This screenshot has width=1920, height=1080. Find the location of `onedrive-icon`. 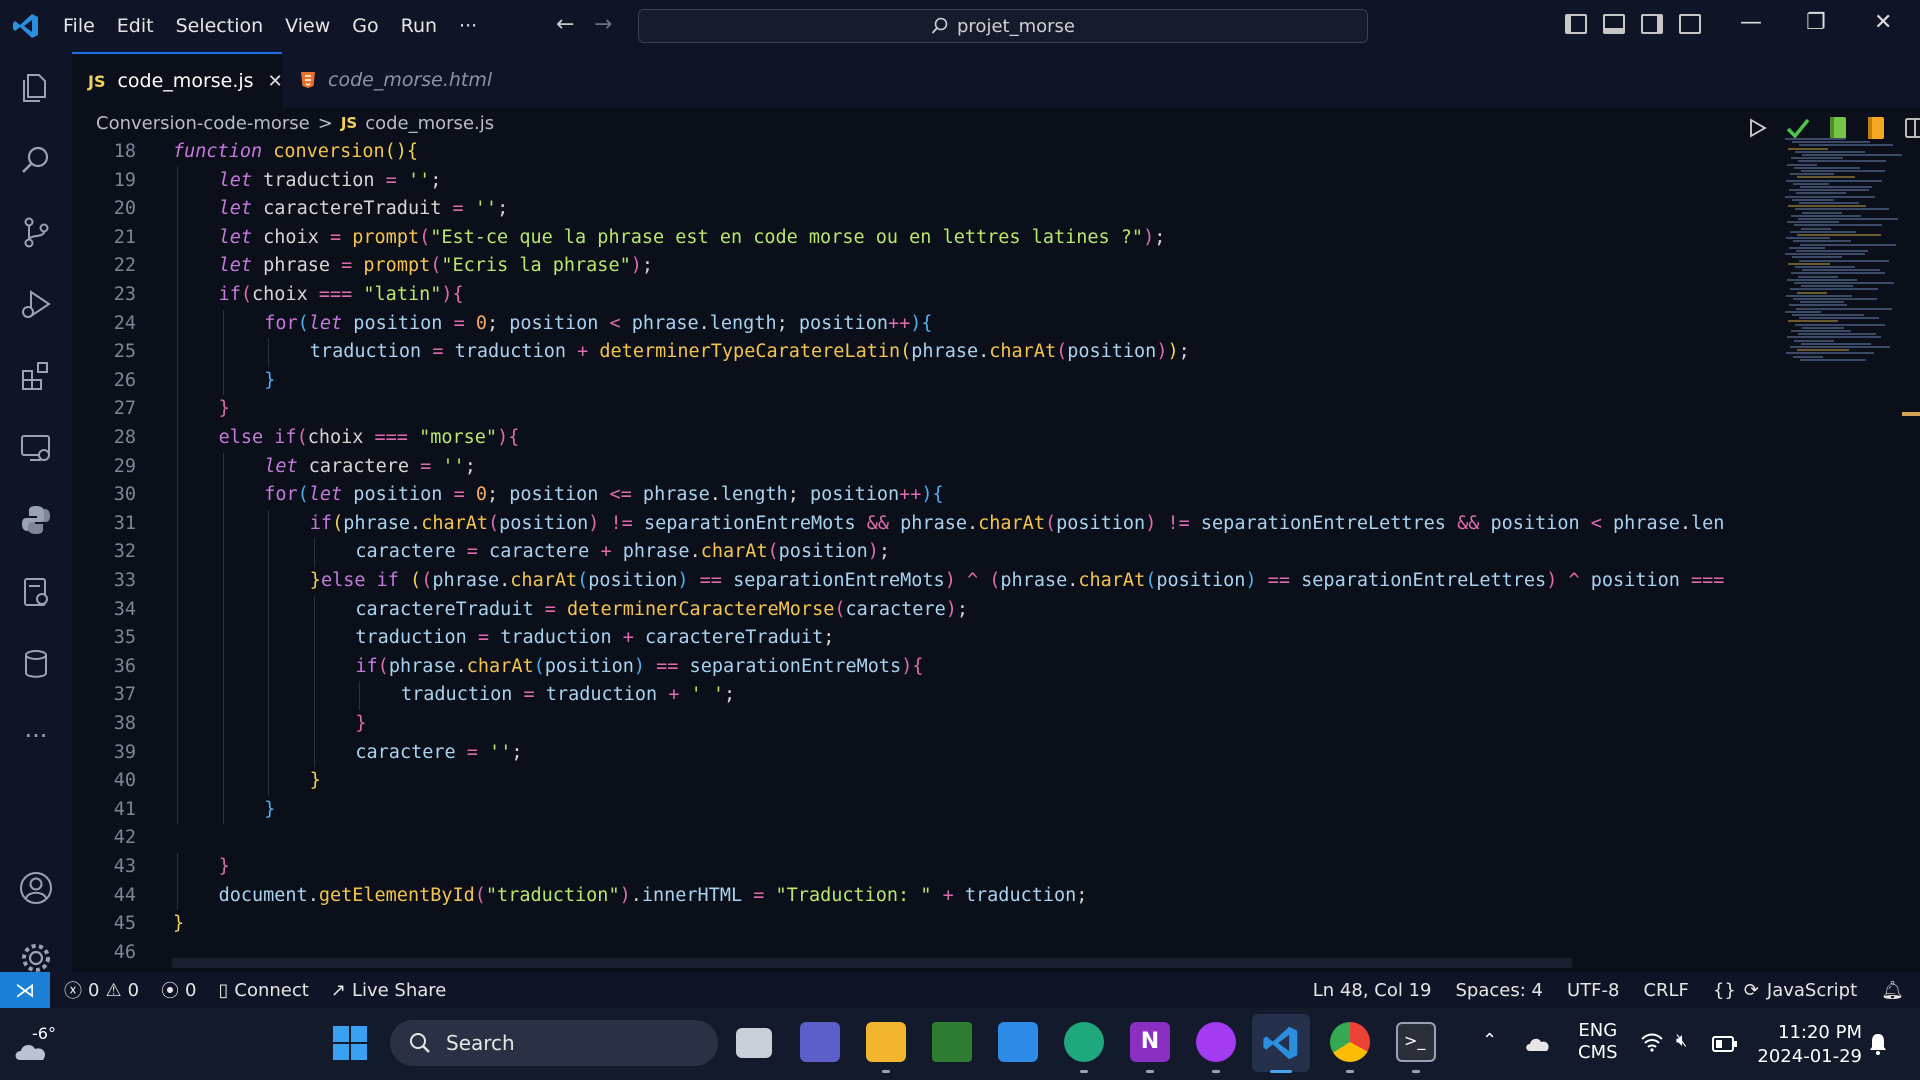

onedrive-icon is located at coordinates (1538, 1043).